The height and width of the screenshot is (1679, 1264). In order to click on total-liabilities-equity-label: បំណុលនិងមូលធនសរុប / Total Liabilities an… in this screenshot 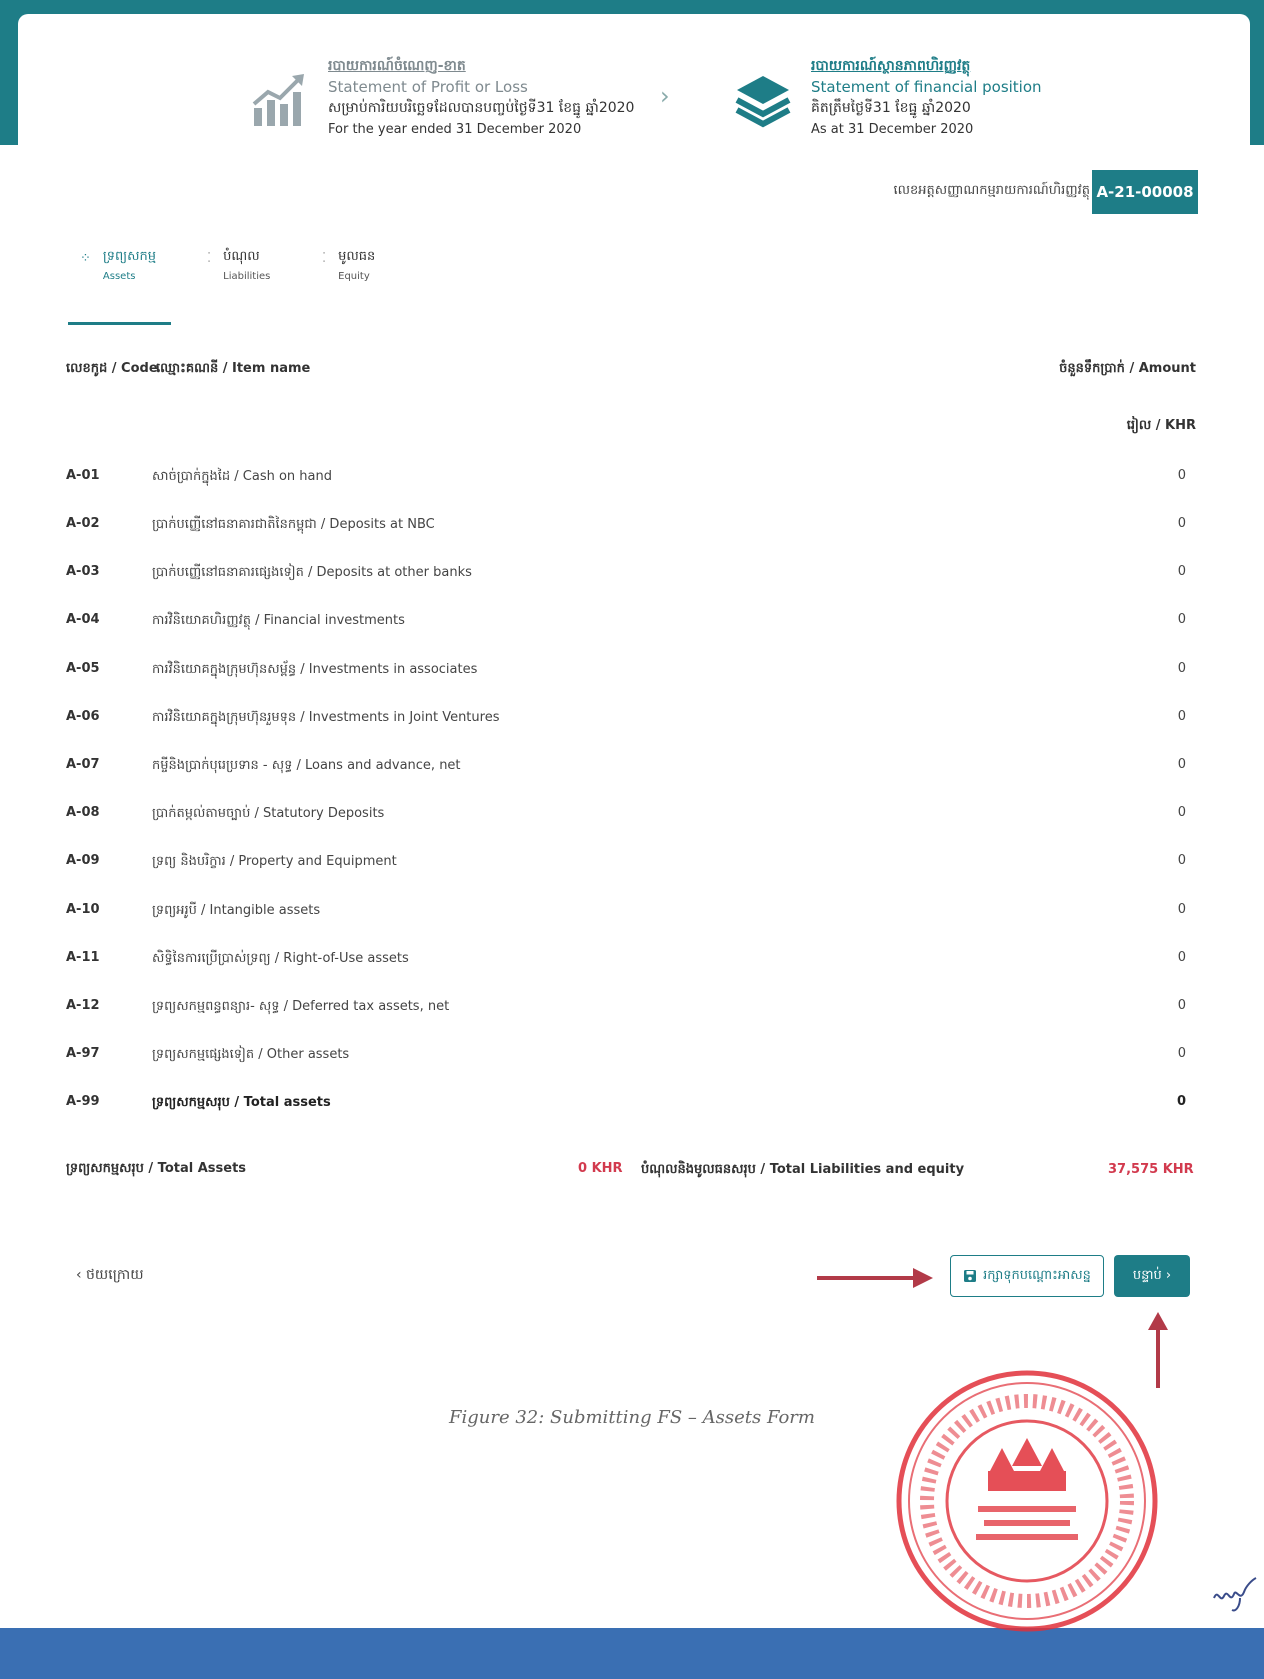, I will do `click(803, 1169)`.